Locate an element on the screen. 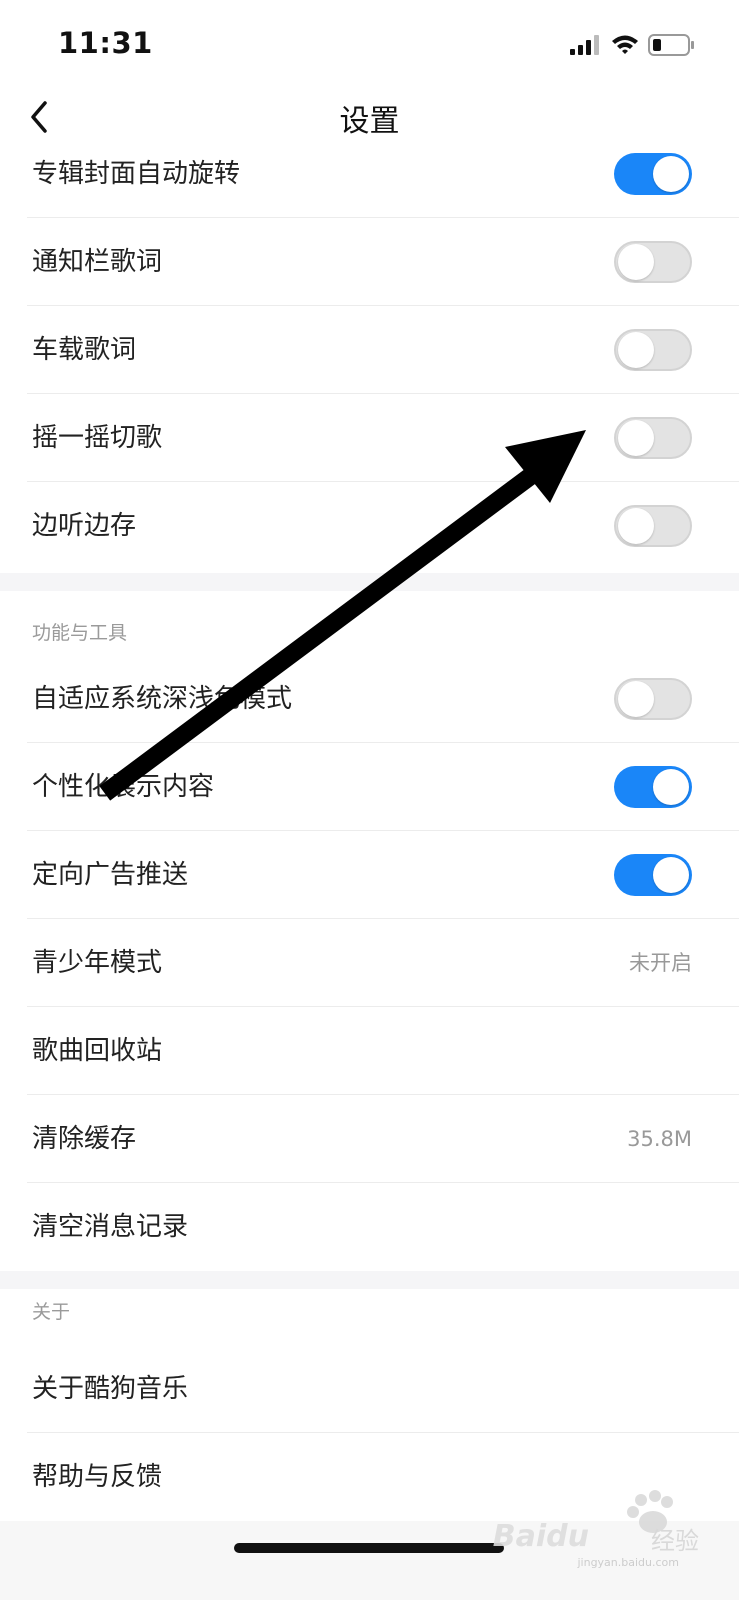 This screenshot has height=1600, width=739. setting-clear-cache: 清除缓存 35.8M is located at coordinates (369, 1139).